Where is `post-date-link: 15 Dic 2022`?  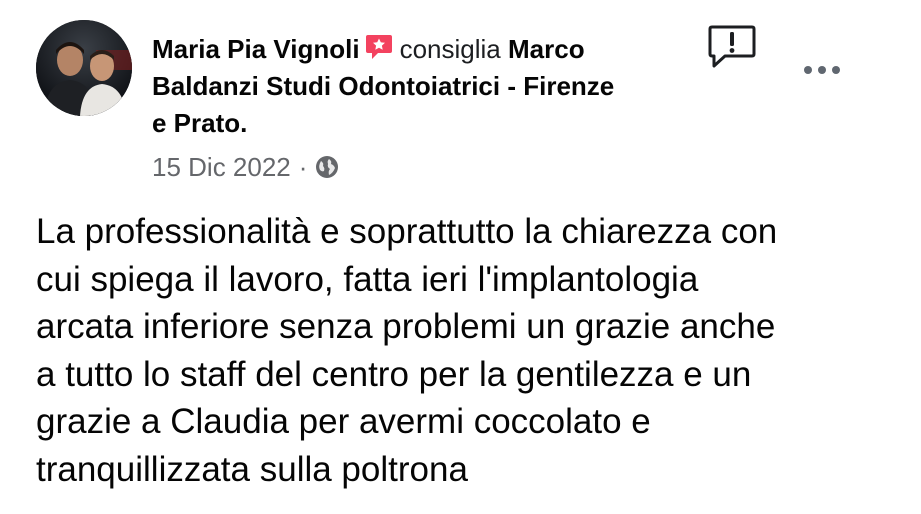
post-date-link: 15 Dic 2022 is located at coordinates (221, 167).